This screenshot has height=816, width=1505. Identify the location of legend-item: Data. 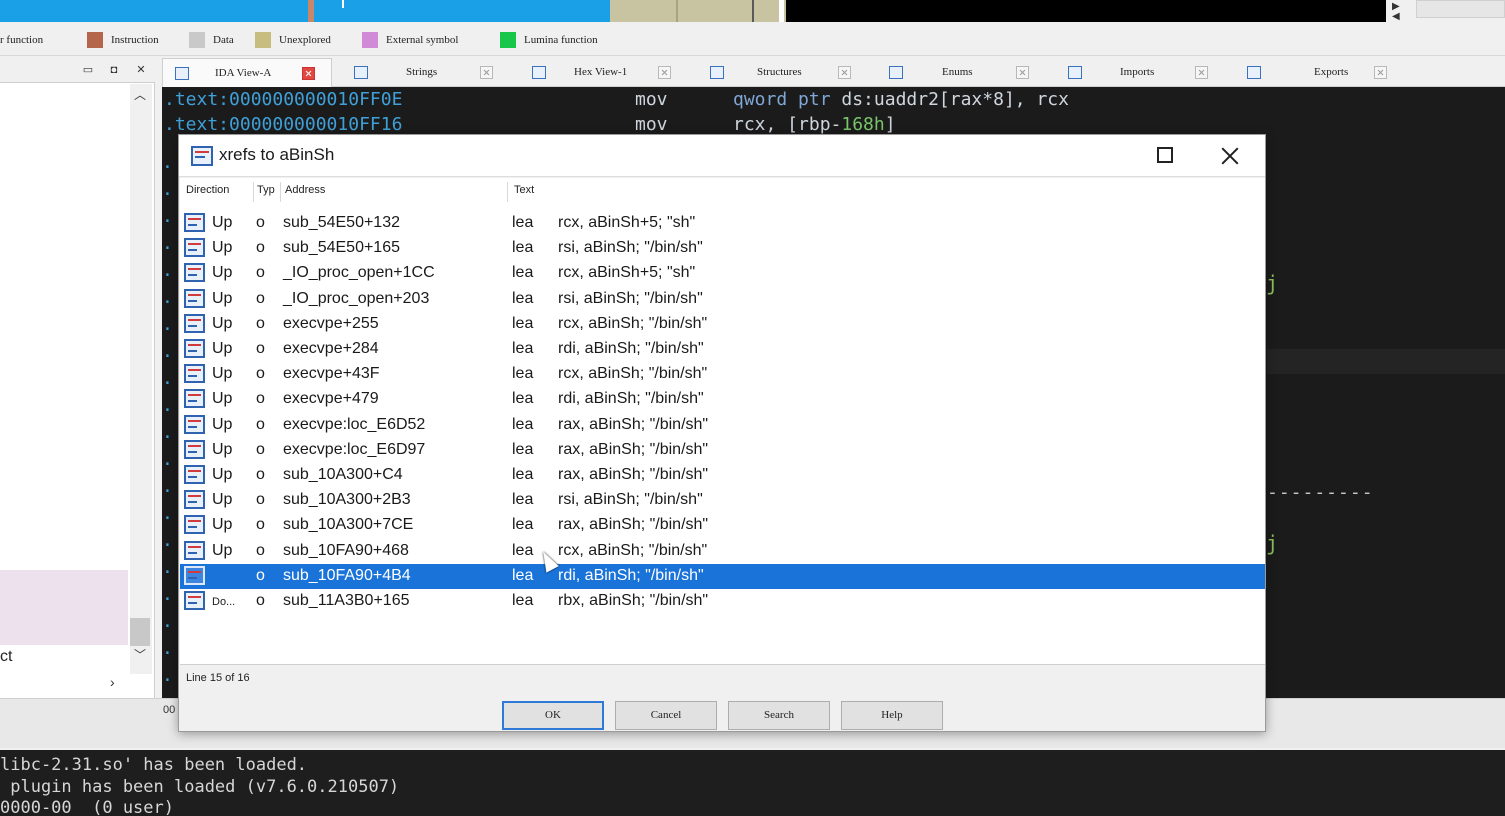
(211, 40).